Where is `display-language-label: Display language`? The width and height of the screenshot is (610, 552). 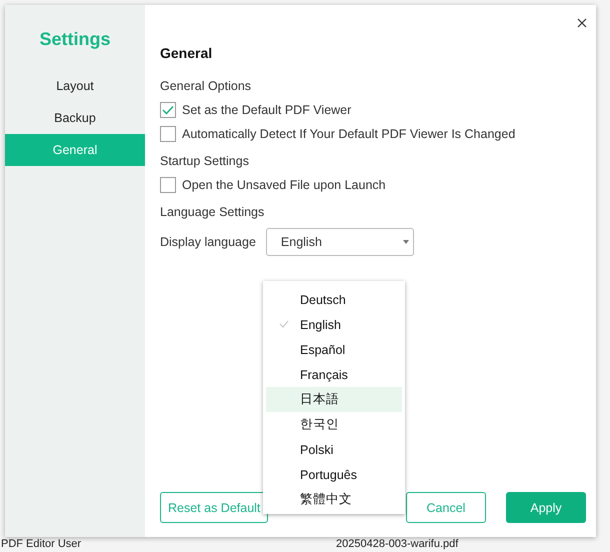
display-language-label: Display language is located at coordinates (208, 242).